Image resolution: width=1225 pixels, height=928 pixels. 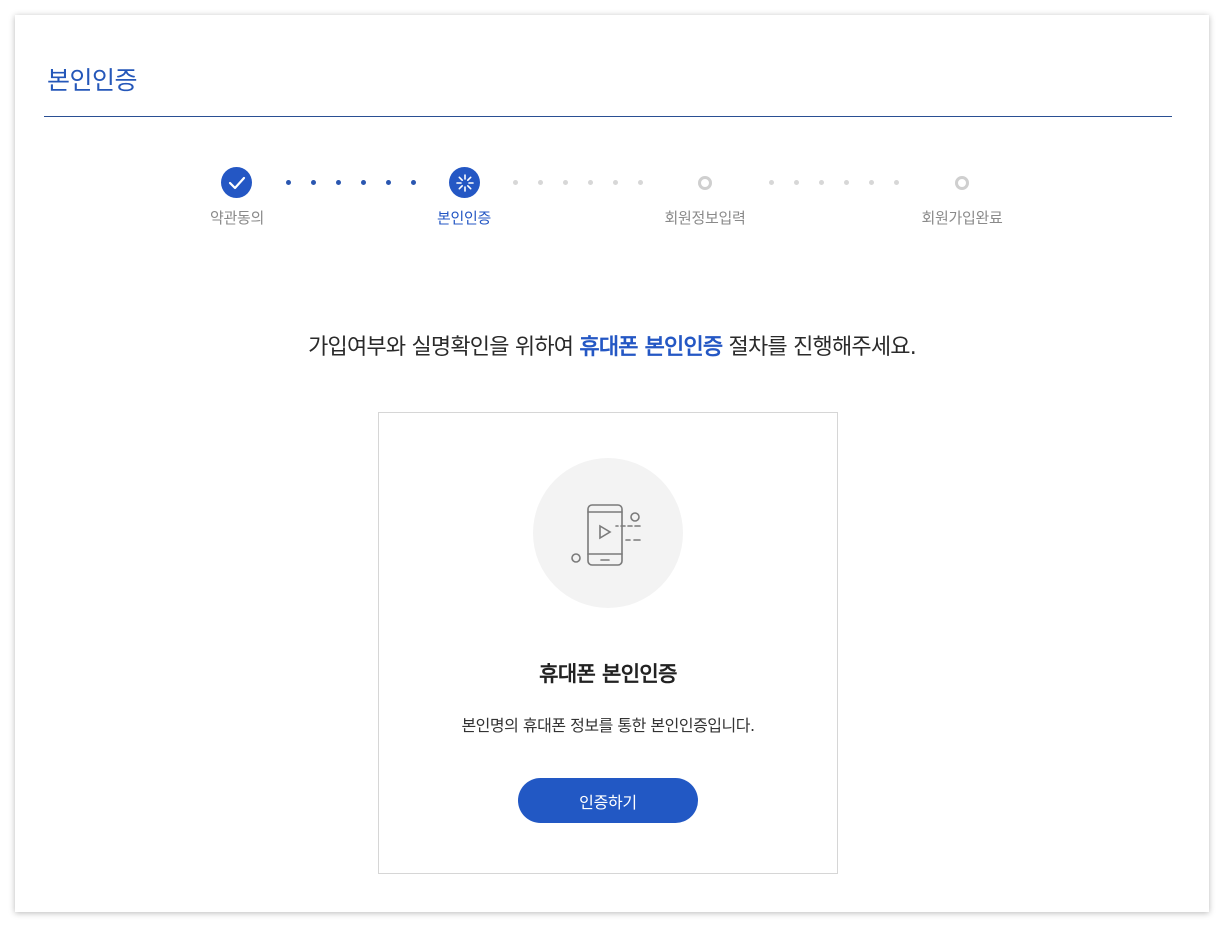 What do you see at coordinates (608, 800) in the screenshot?
I see `verify-button: 인증하기` at bounding box center [608, 800].